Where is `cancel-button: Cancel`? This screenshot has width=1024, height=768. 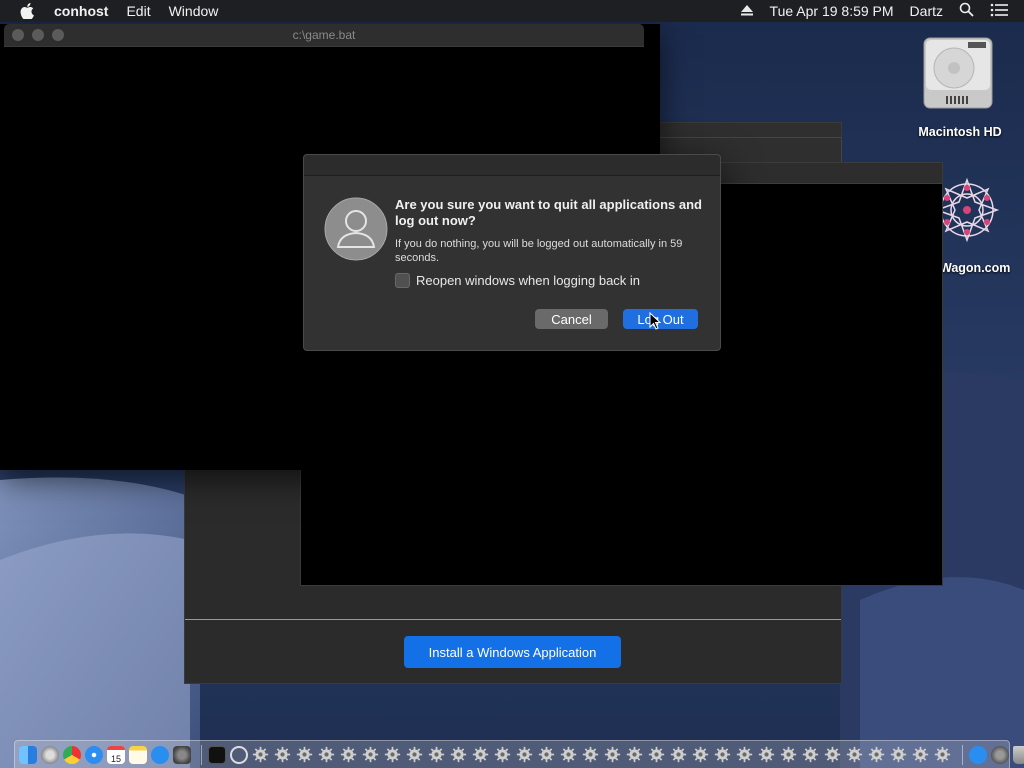
cancel-button: Cancel is located at coordinates (571, 319).